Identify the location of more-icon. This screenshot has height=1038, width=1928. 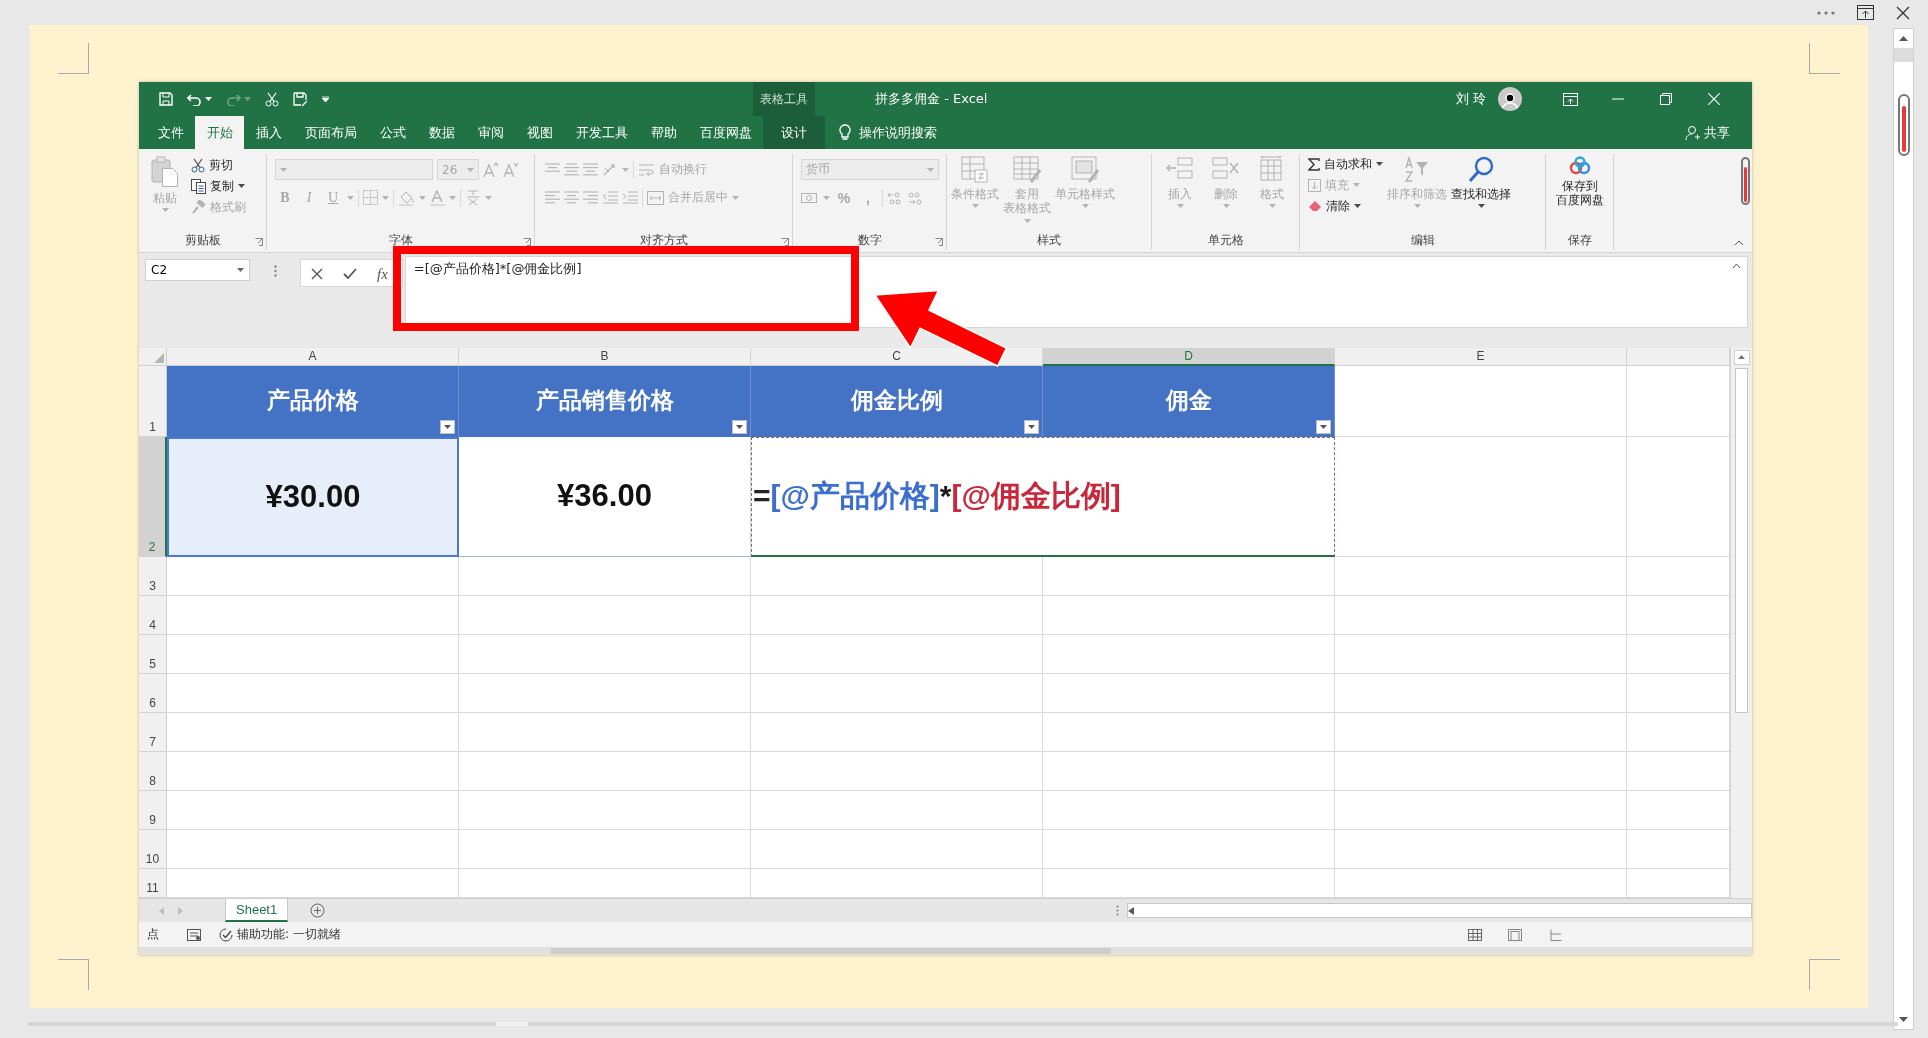
(1826, 12).